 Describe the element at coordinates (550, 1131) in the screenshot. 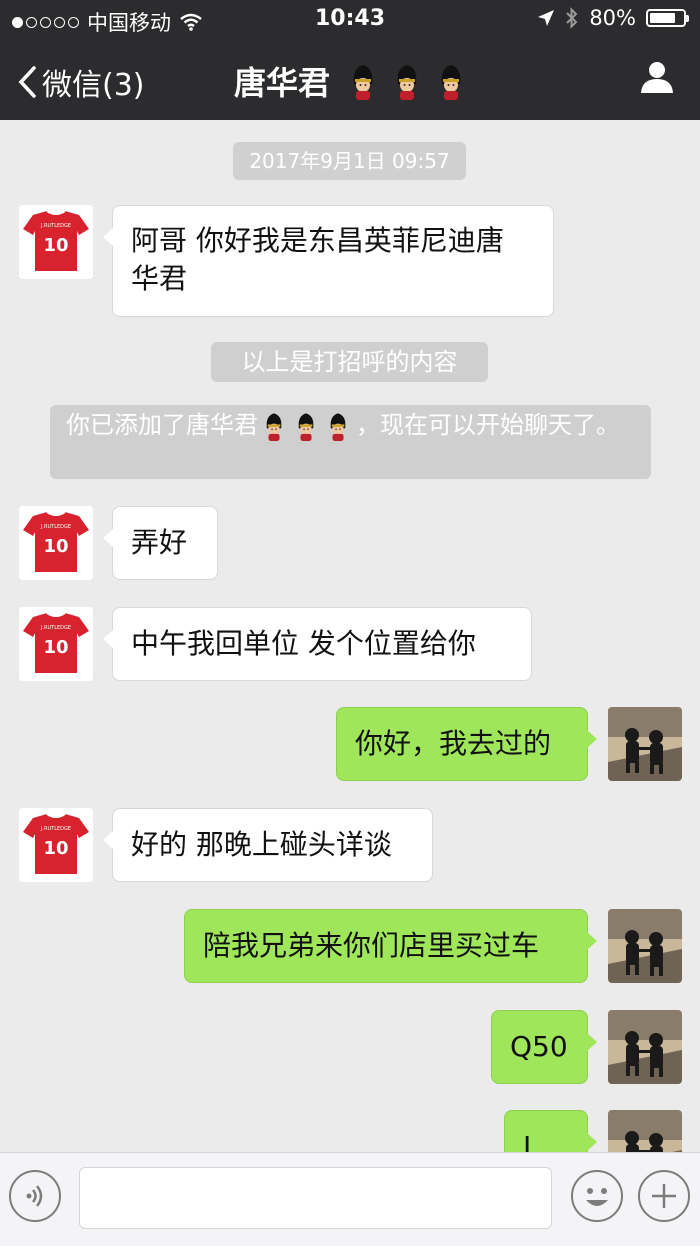

I see `message-bubble-outgoing: L` at that location.